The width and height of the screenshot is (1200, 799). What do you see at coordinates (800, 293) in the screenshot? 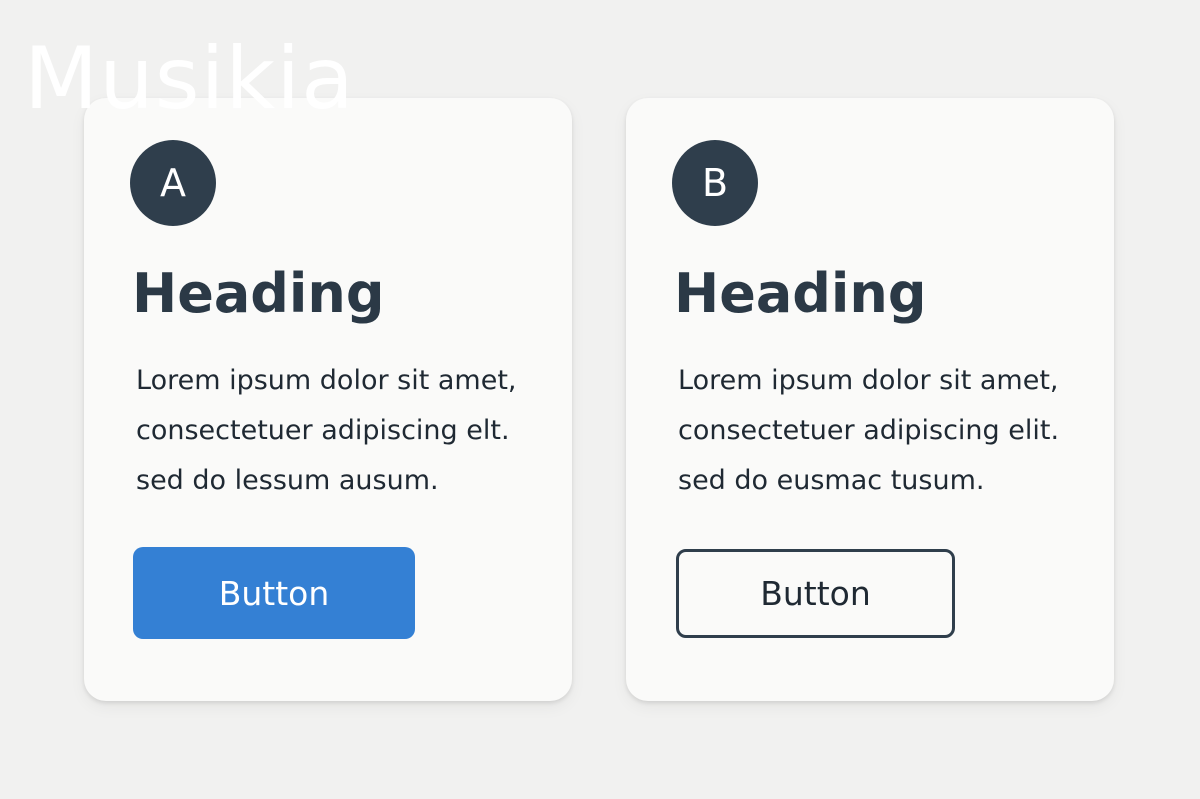
I see `card-b-heading: Heading` at bounding box center [800, 293].